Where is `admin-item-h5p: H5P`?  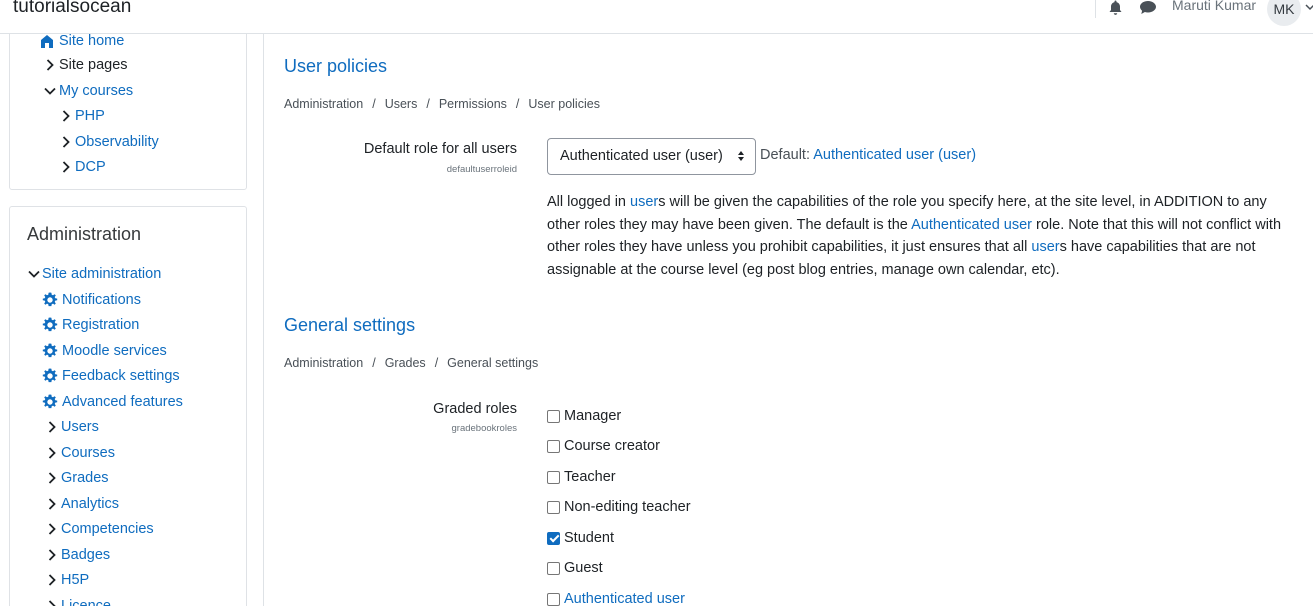
admin-item-h5p: H5P is located at coordinates (68, 580).